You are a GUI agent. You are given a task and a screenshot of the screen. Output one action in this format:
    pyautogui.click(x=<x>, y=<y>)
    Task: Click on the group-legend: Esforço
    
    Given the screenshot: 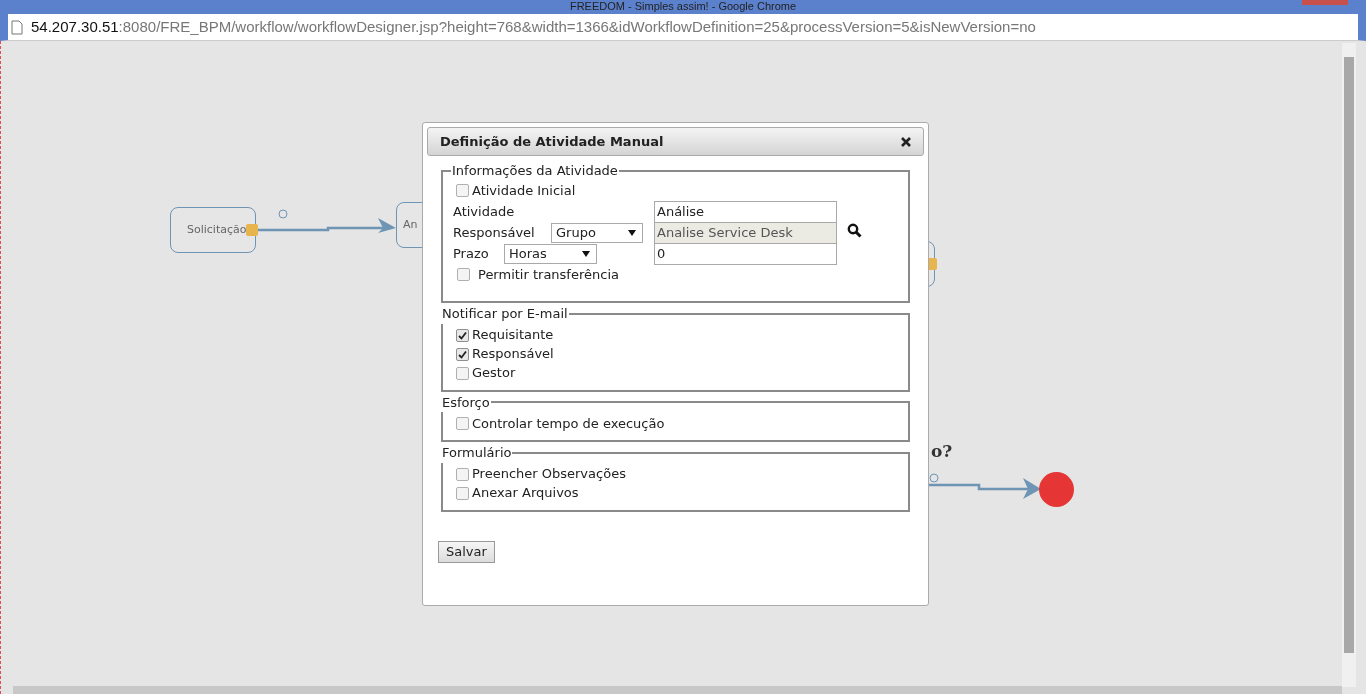 What is the action you would take?
    pyautogui.click(x=466, y=402)
    